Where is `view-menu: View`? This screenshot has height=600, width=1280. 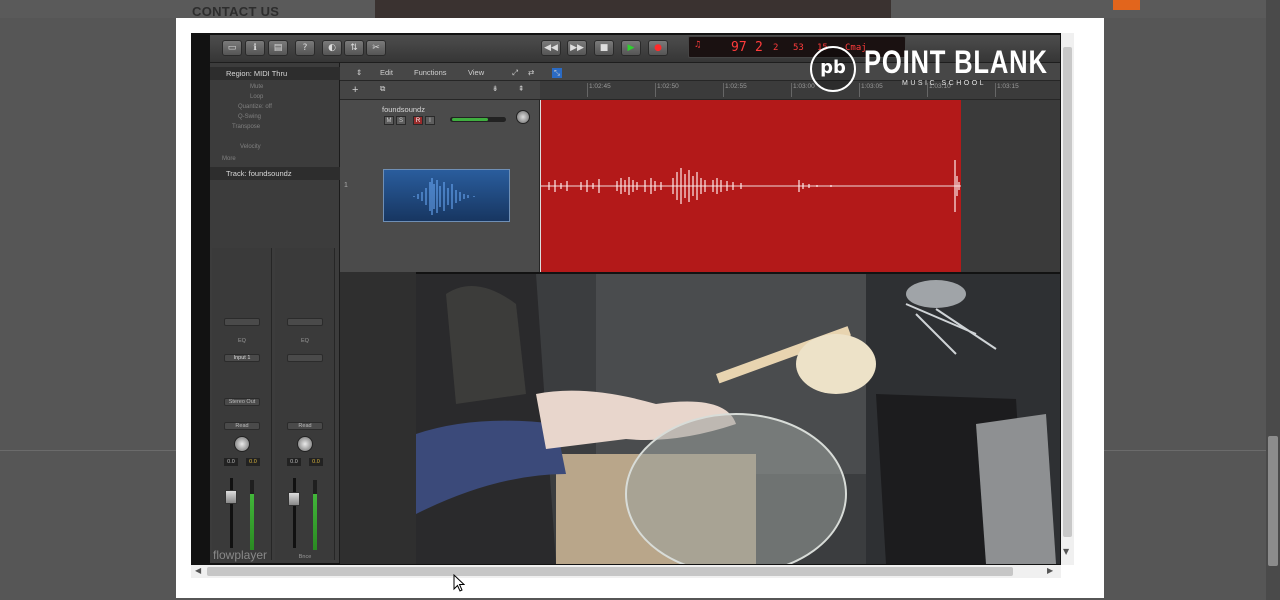 view-menu: View is located at coordinates (476, 72).